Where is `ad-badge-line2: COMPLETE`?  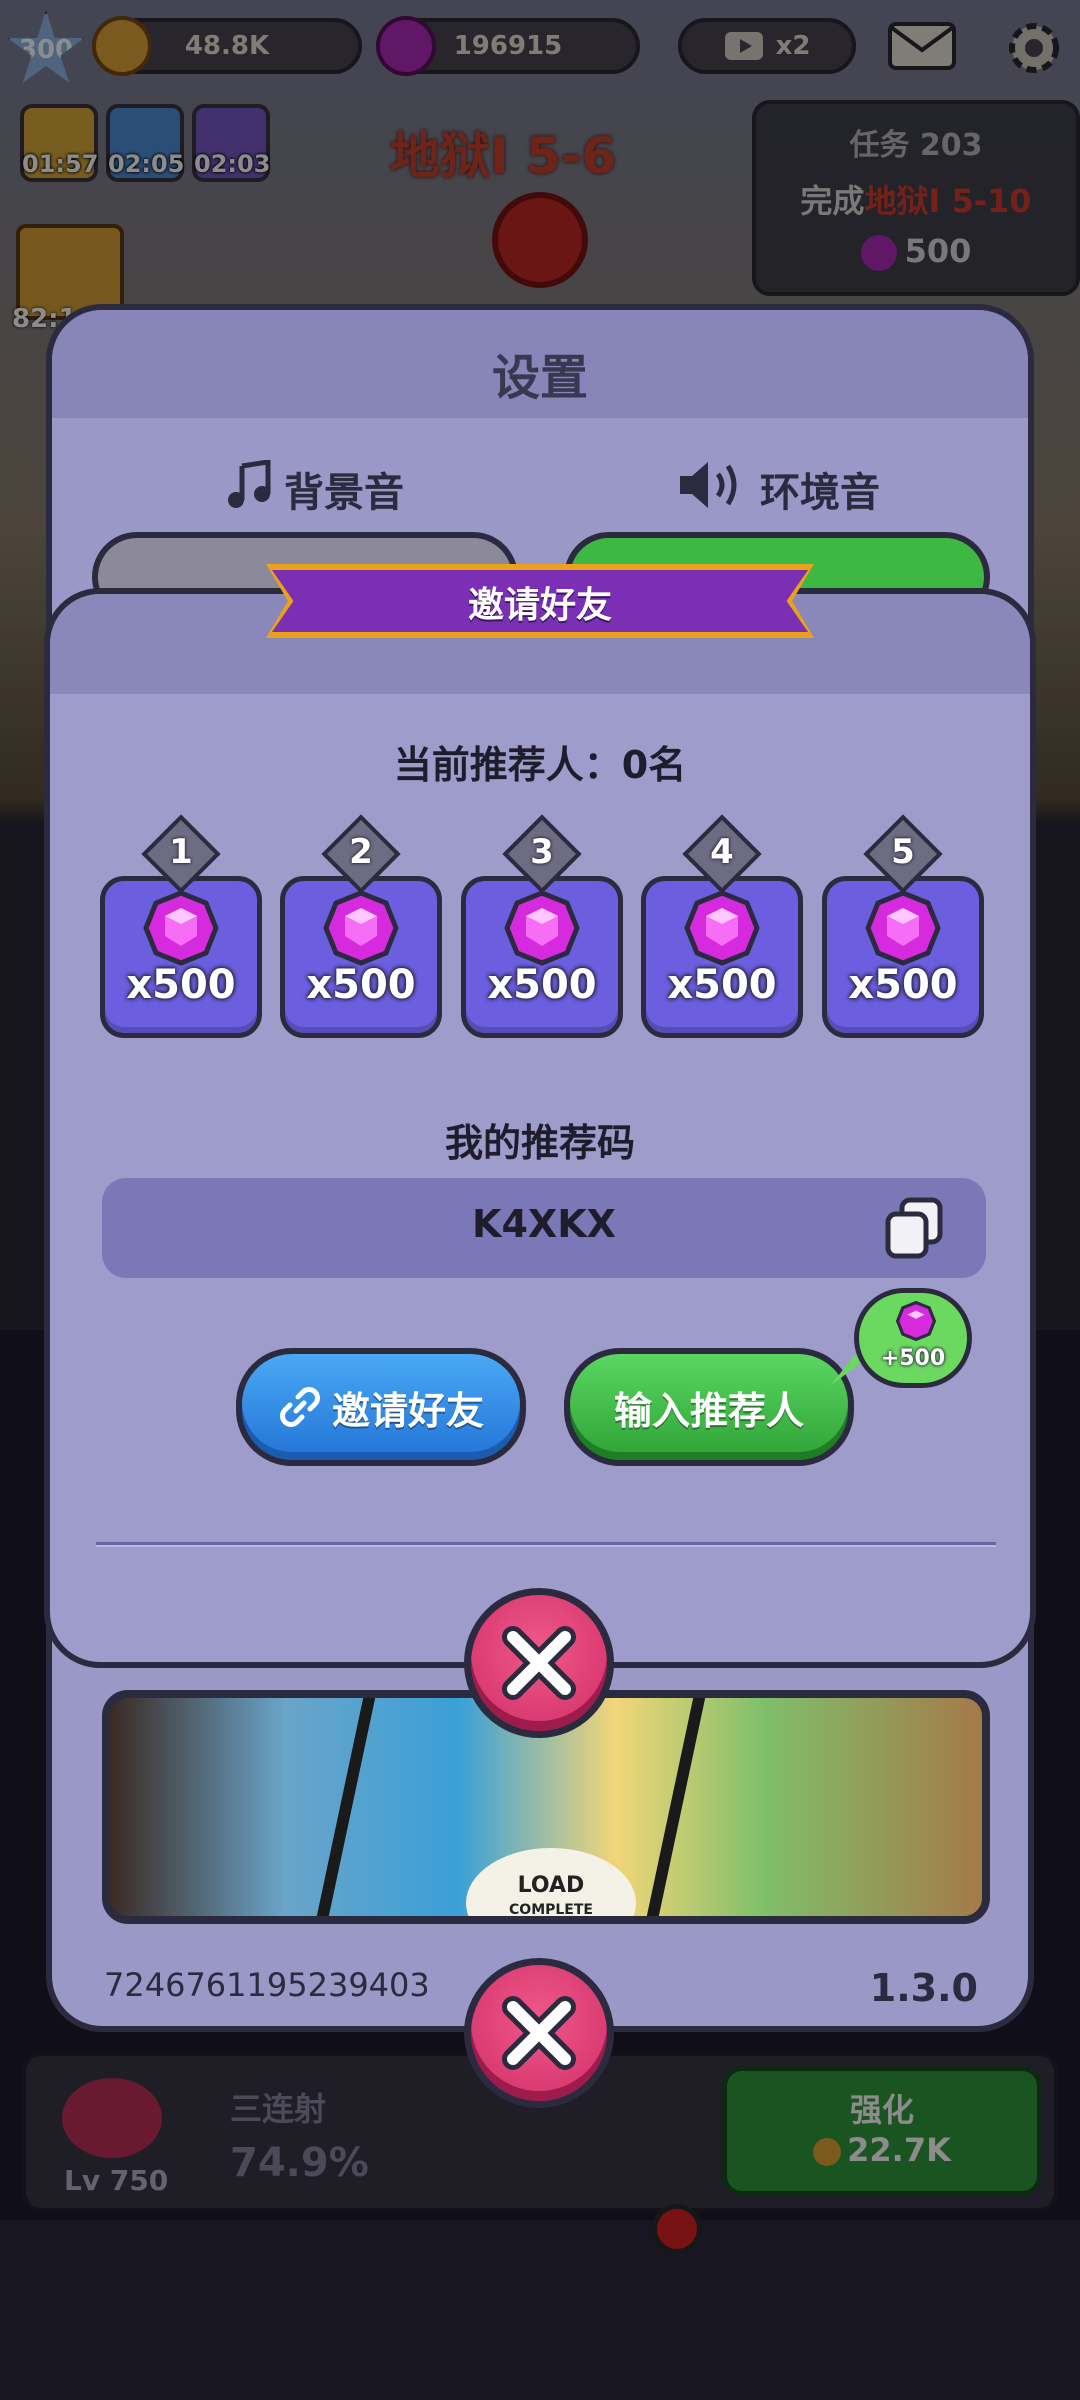
ad-badge-line2: COMPLETE is located at coordinates (551, 1910).